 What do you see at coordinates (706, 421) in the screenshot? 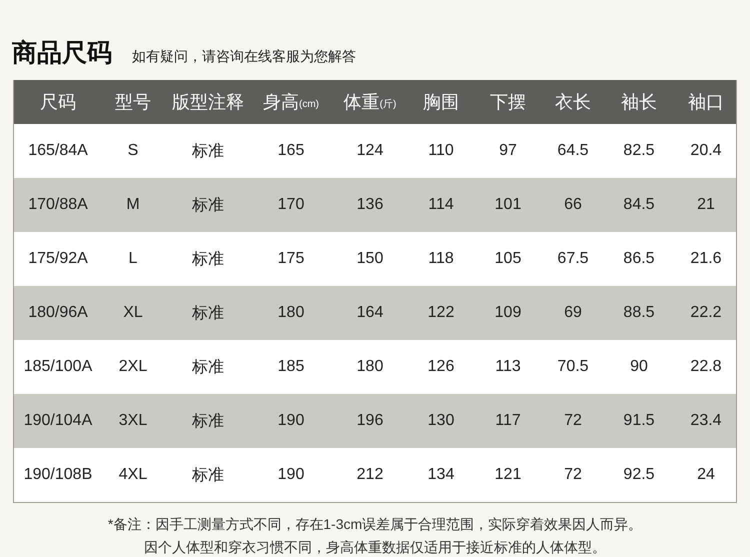
I see `table-cell: 23.4` at bounding box center [706, 421].